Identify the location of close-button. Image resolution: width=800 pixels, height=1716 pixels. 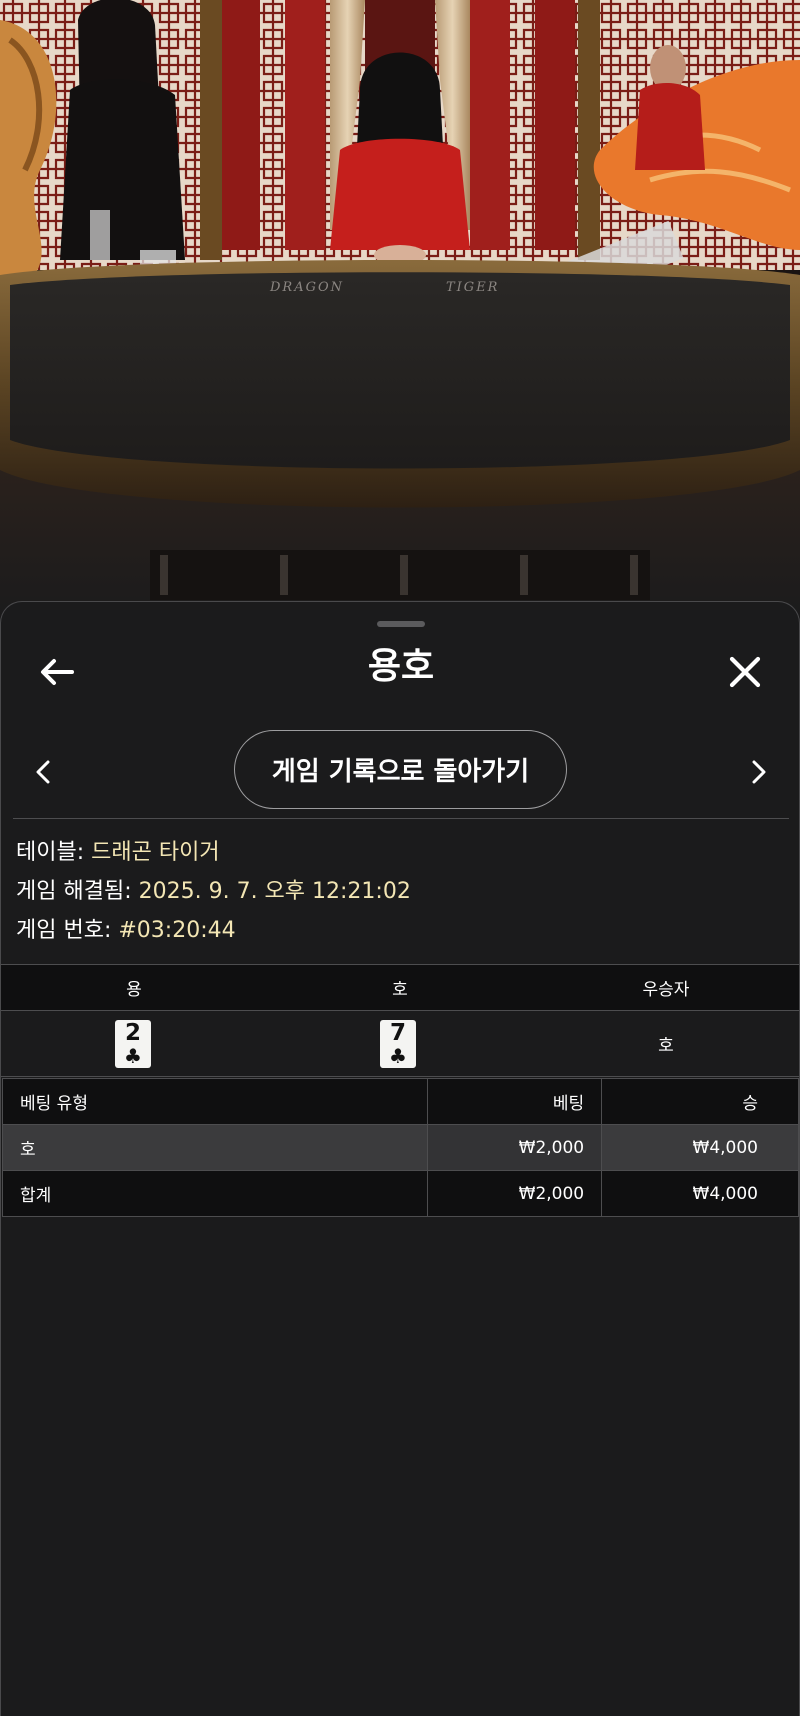
(745, 672).